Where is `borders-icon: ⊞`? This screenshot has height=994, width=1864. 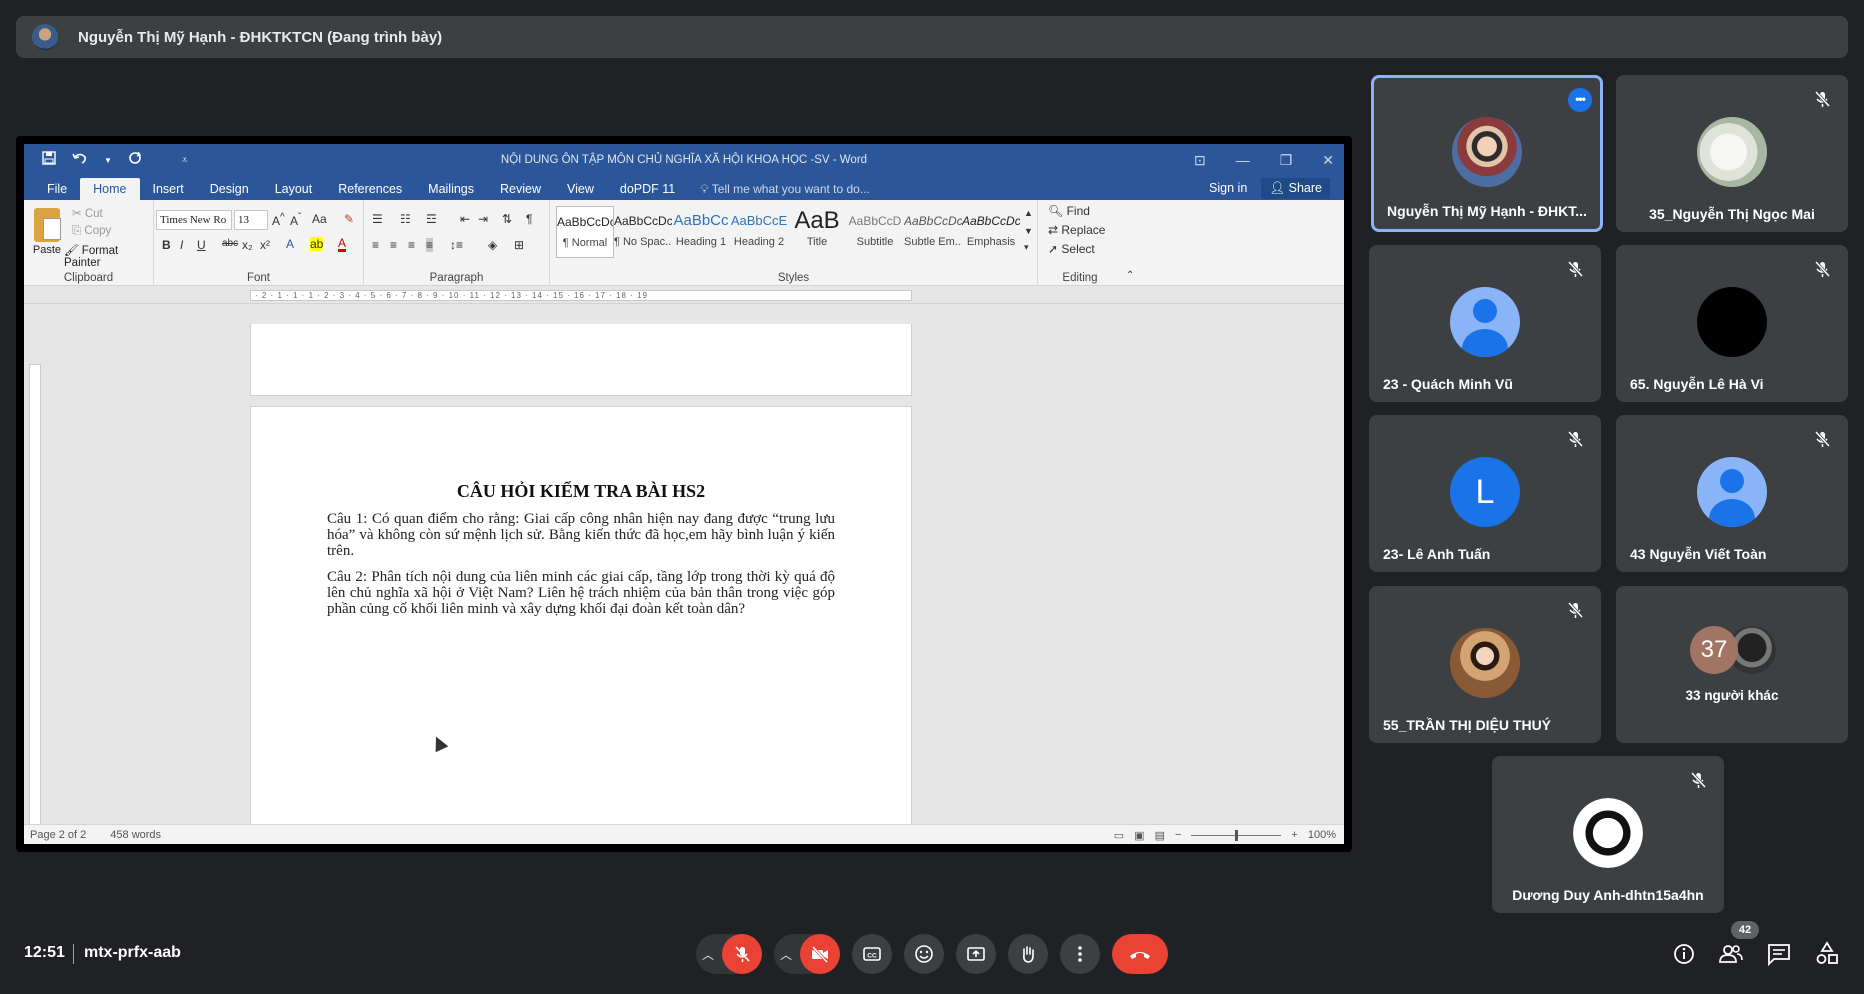
borders-icon: ⊞ is located at coordinates (519, 245).